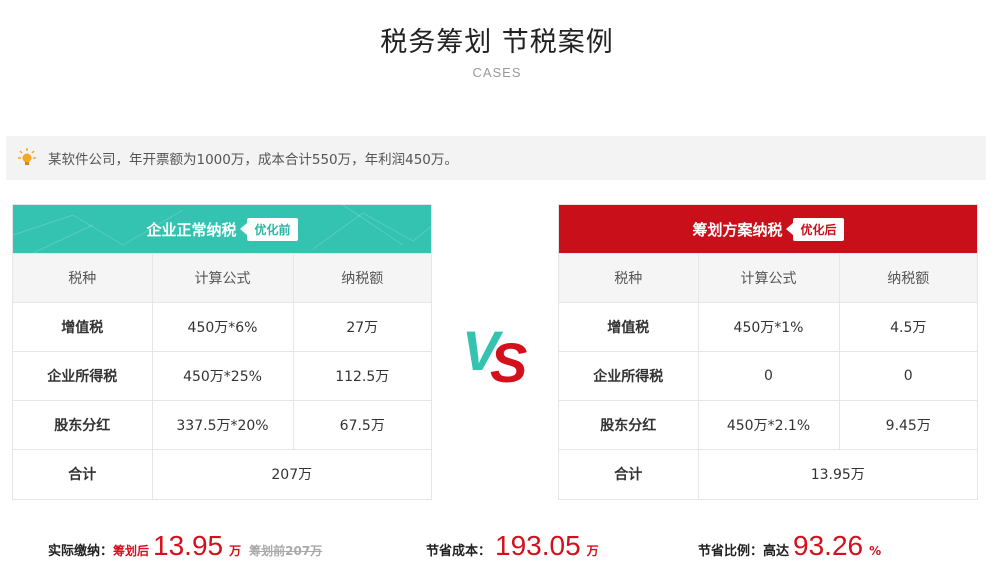  I want to click on cost-saving-value: 193.05, so click(538, 545).